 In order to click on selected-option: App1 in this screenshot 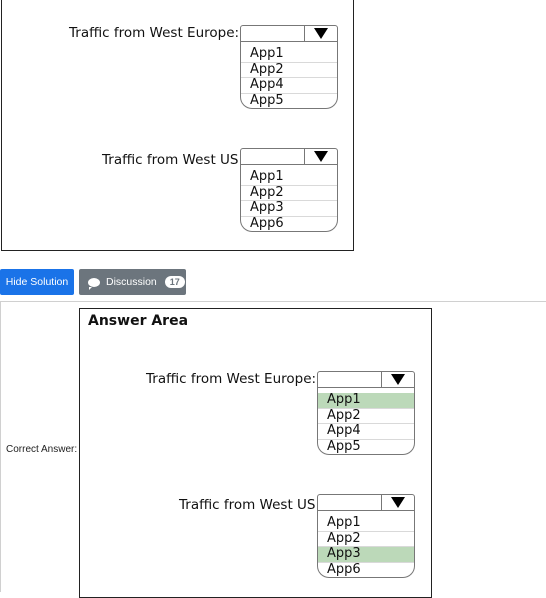, I will do `click(366, 400)`.